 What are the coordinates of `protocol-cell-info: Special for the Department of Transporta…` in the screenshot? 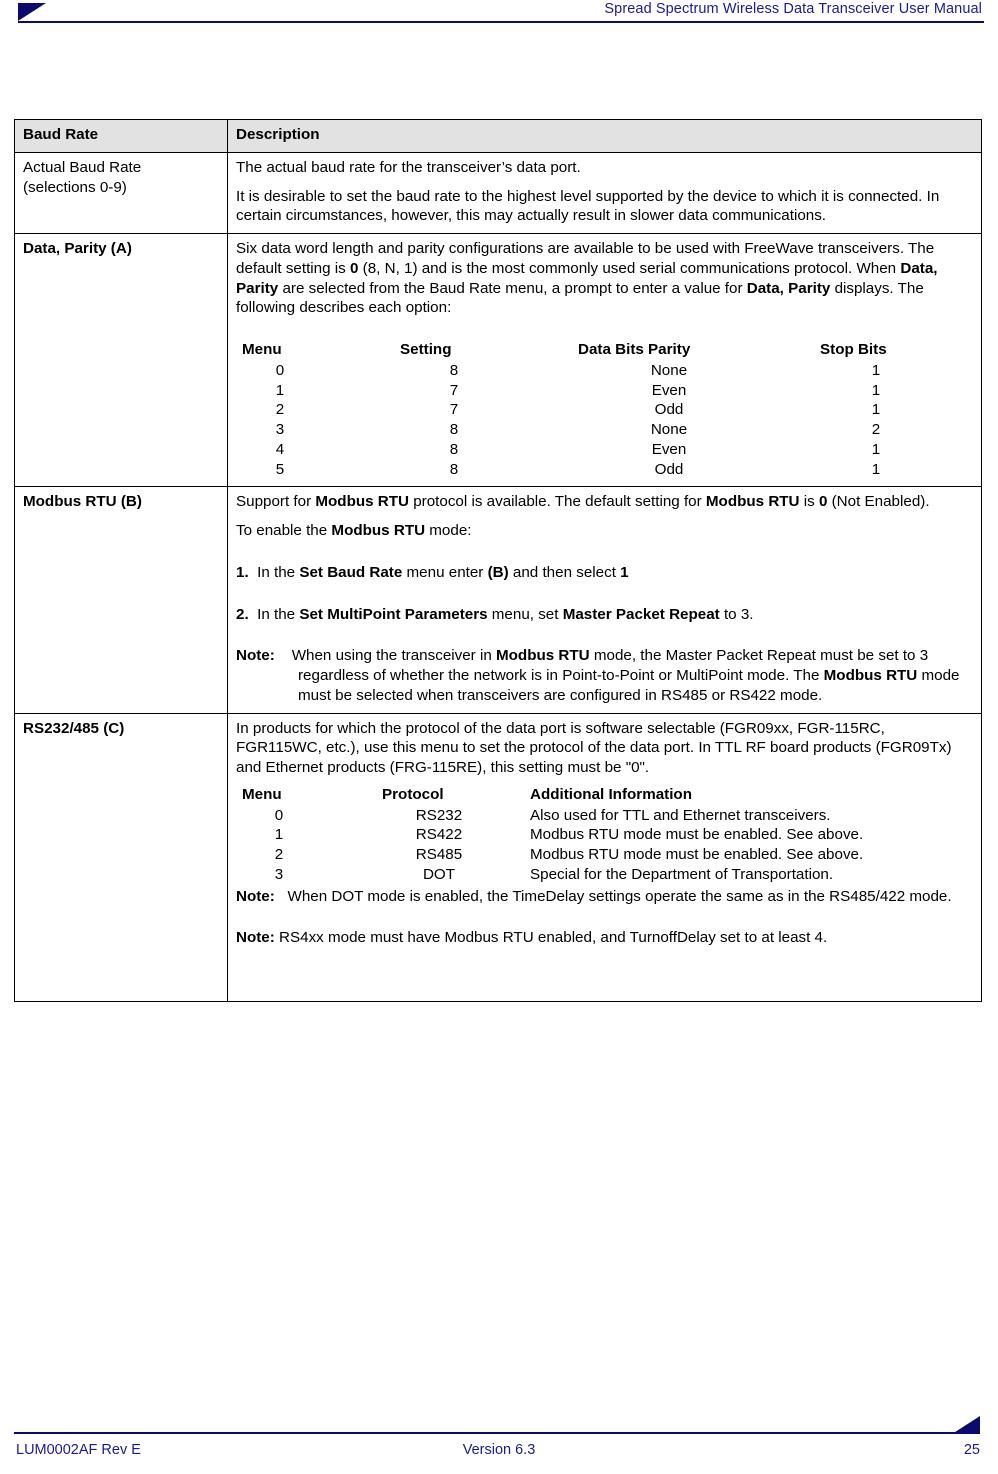 It's located at (682, 874).